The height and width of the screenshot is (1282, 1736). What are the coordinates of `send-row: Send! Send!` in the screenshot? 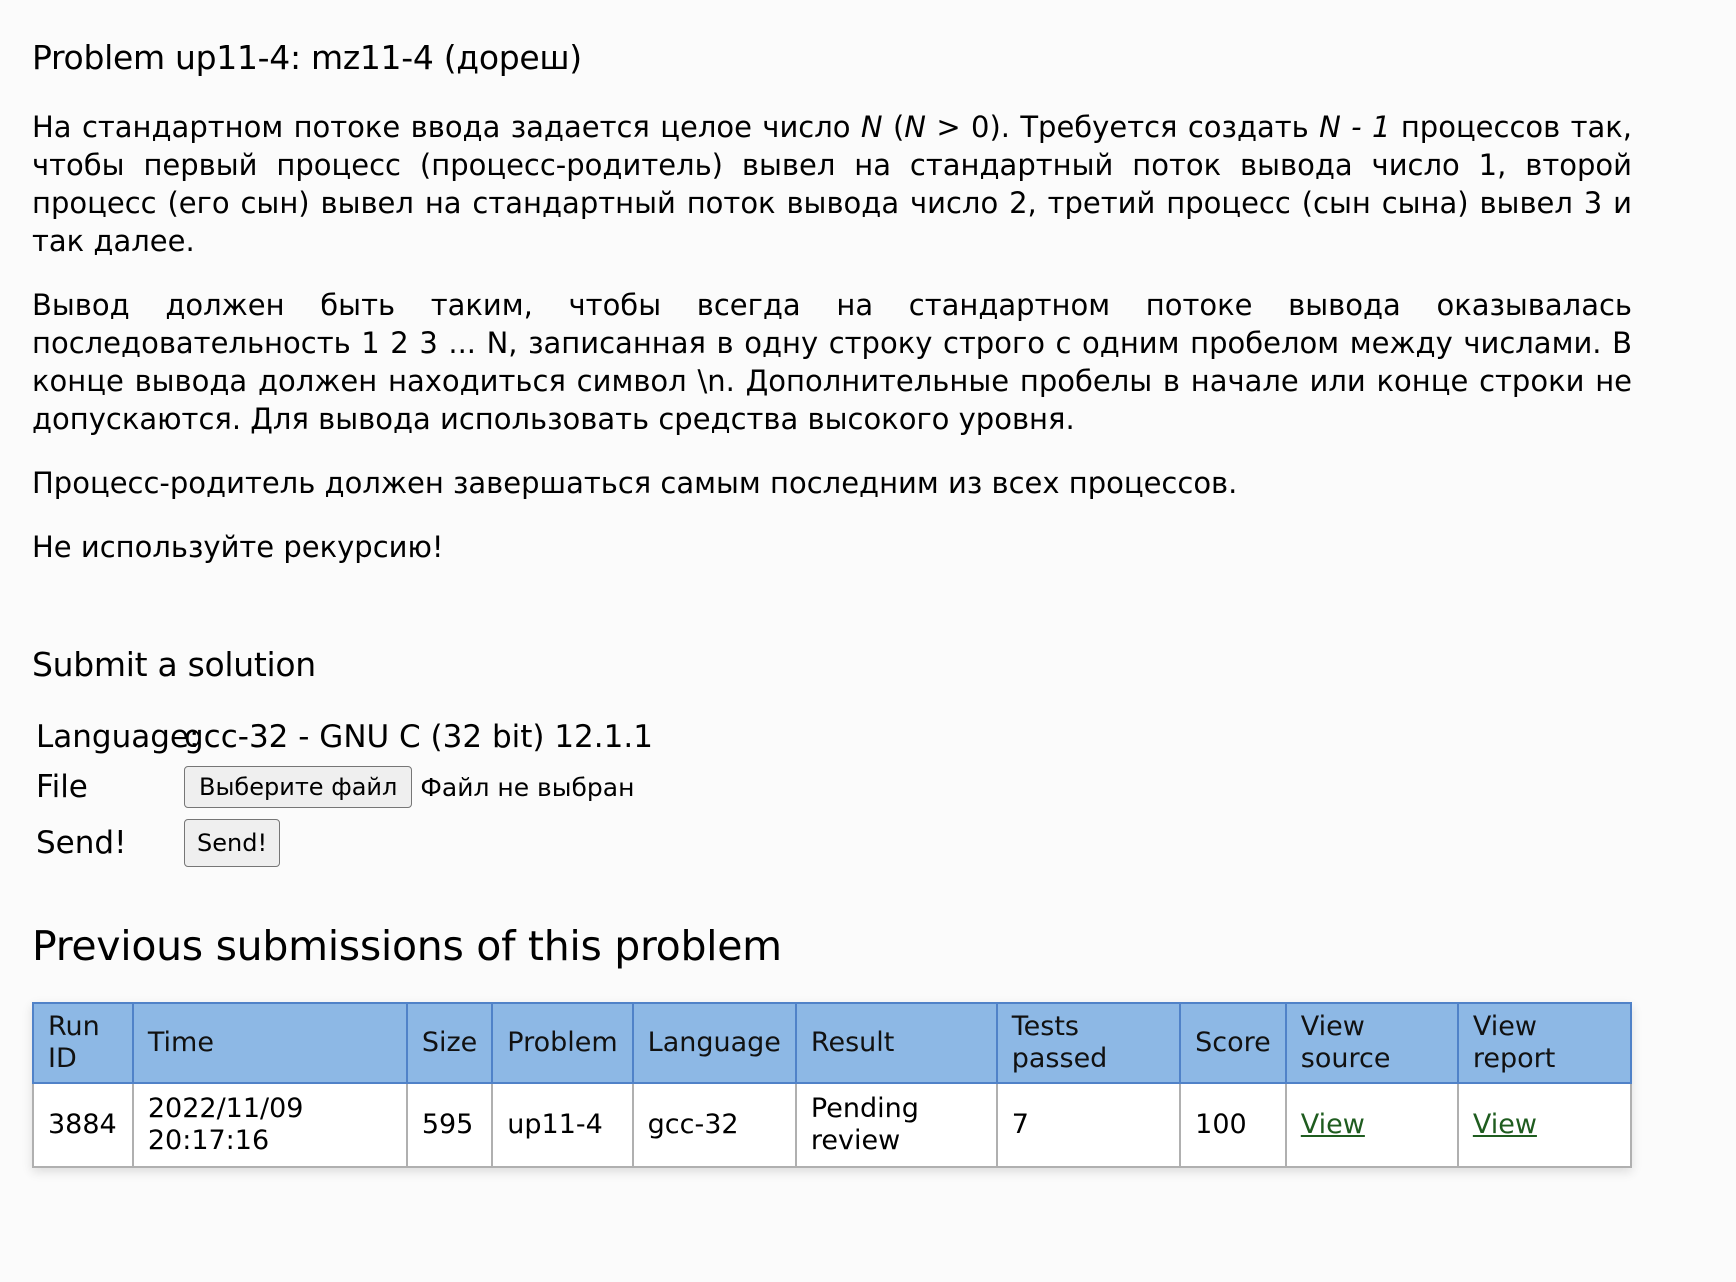 It's located at (342, 843).